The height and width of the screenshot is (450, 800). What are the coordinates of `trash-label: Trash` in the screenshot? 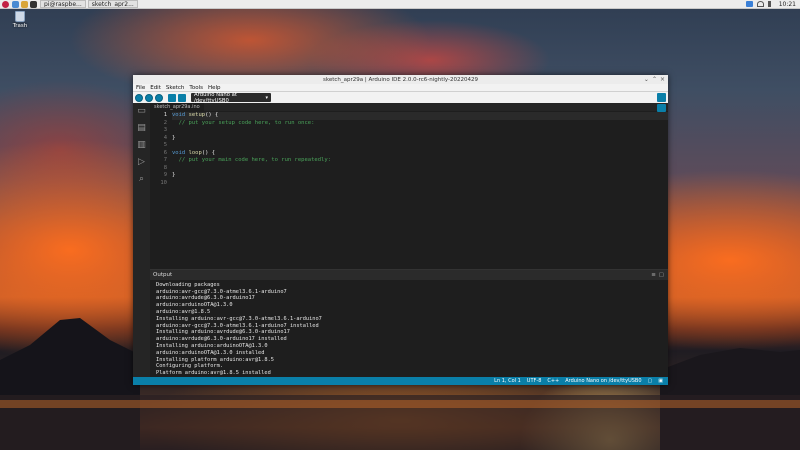 It's located at (20, 26).